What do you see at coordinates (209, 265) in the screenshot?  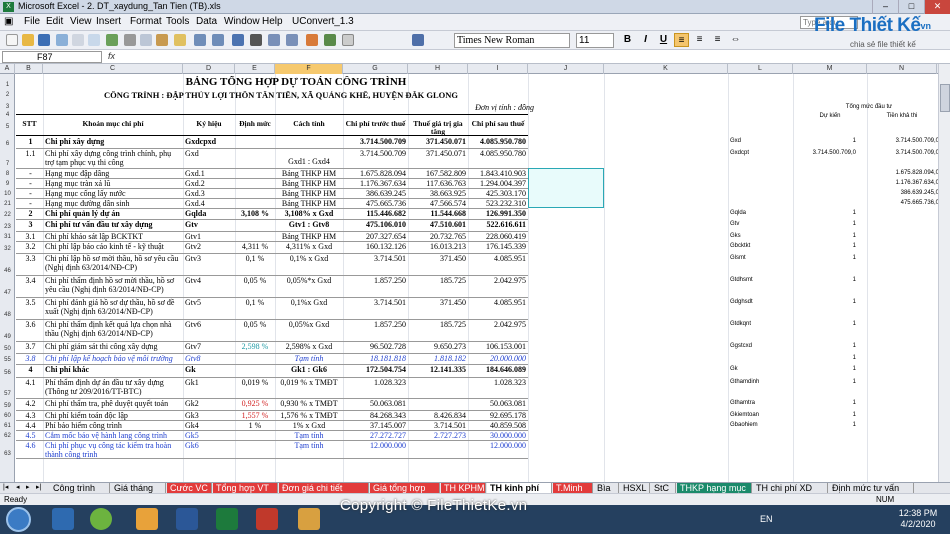 I see `cell-code: Gtv3` at bounding box center [209, 265].